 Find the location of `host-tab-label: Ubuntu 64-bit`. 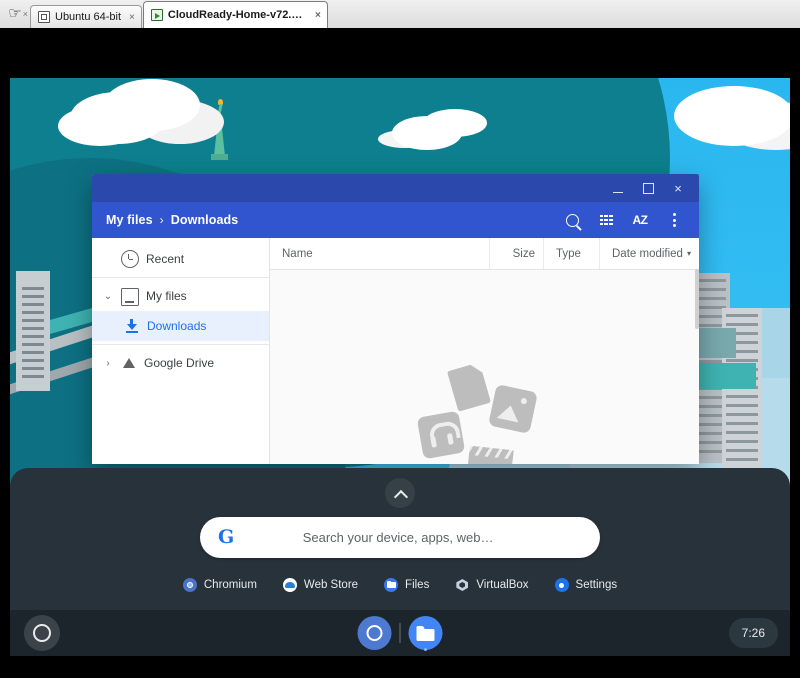

host-tab-label: Ubuntu 64-bit is located at coordinates (88, 17).